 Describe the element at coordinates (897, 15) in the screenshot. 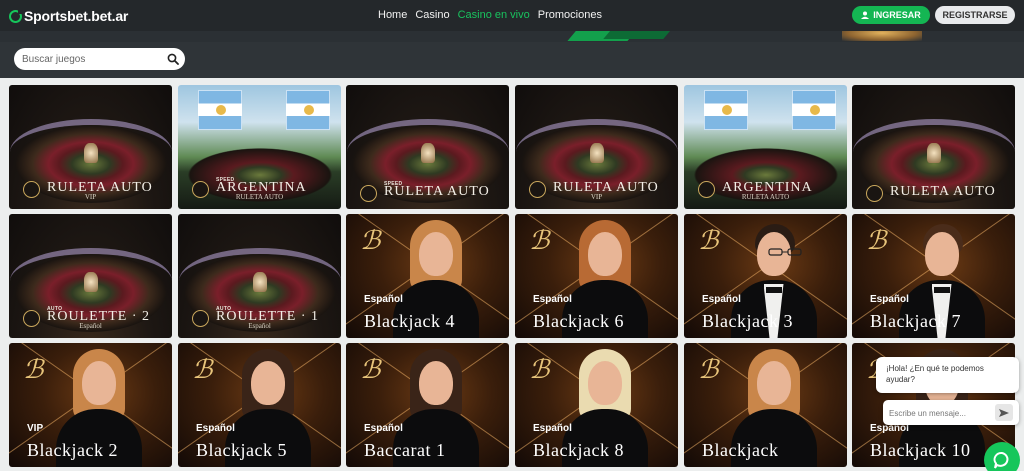

I see `login-label: INGRESAR` at that location.